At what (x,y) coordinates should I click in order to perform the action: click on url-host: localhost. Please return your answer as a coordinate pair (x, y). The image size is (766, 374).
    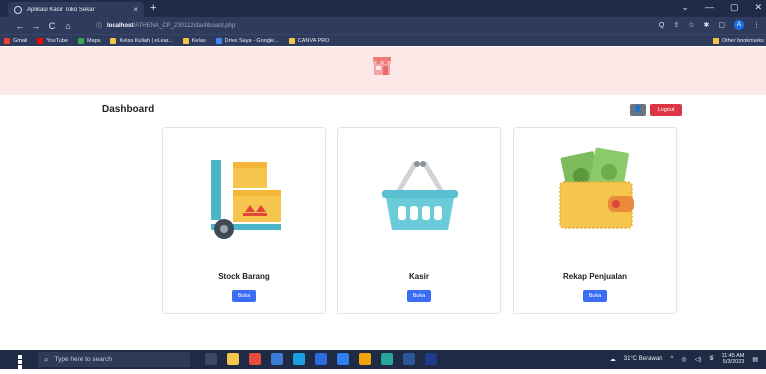
    Looking at the image, I should click on (120, 25).